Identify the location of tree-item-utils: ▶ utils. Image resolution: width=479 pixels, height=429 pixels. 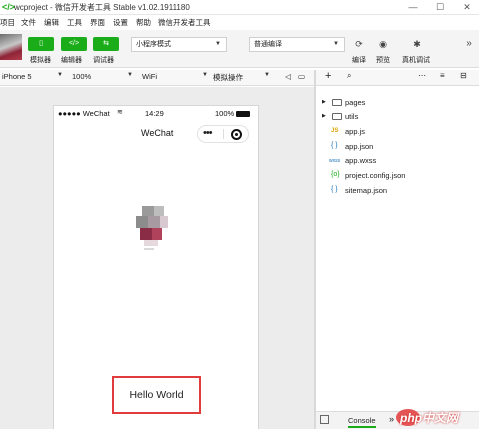
(397, 117).